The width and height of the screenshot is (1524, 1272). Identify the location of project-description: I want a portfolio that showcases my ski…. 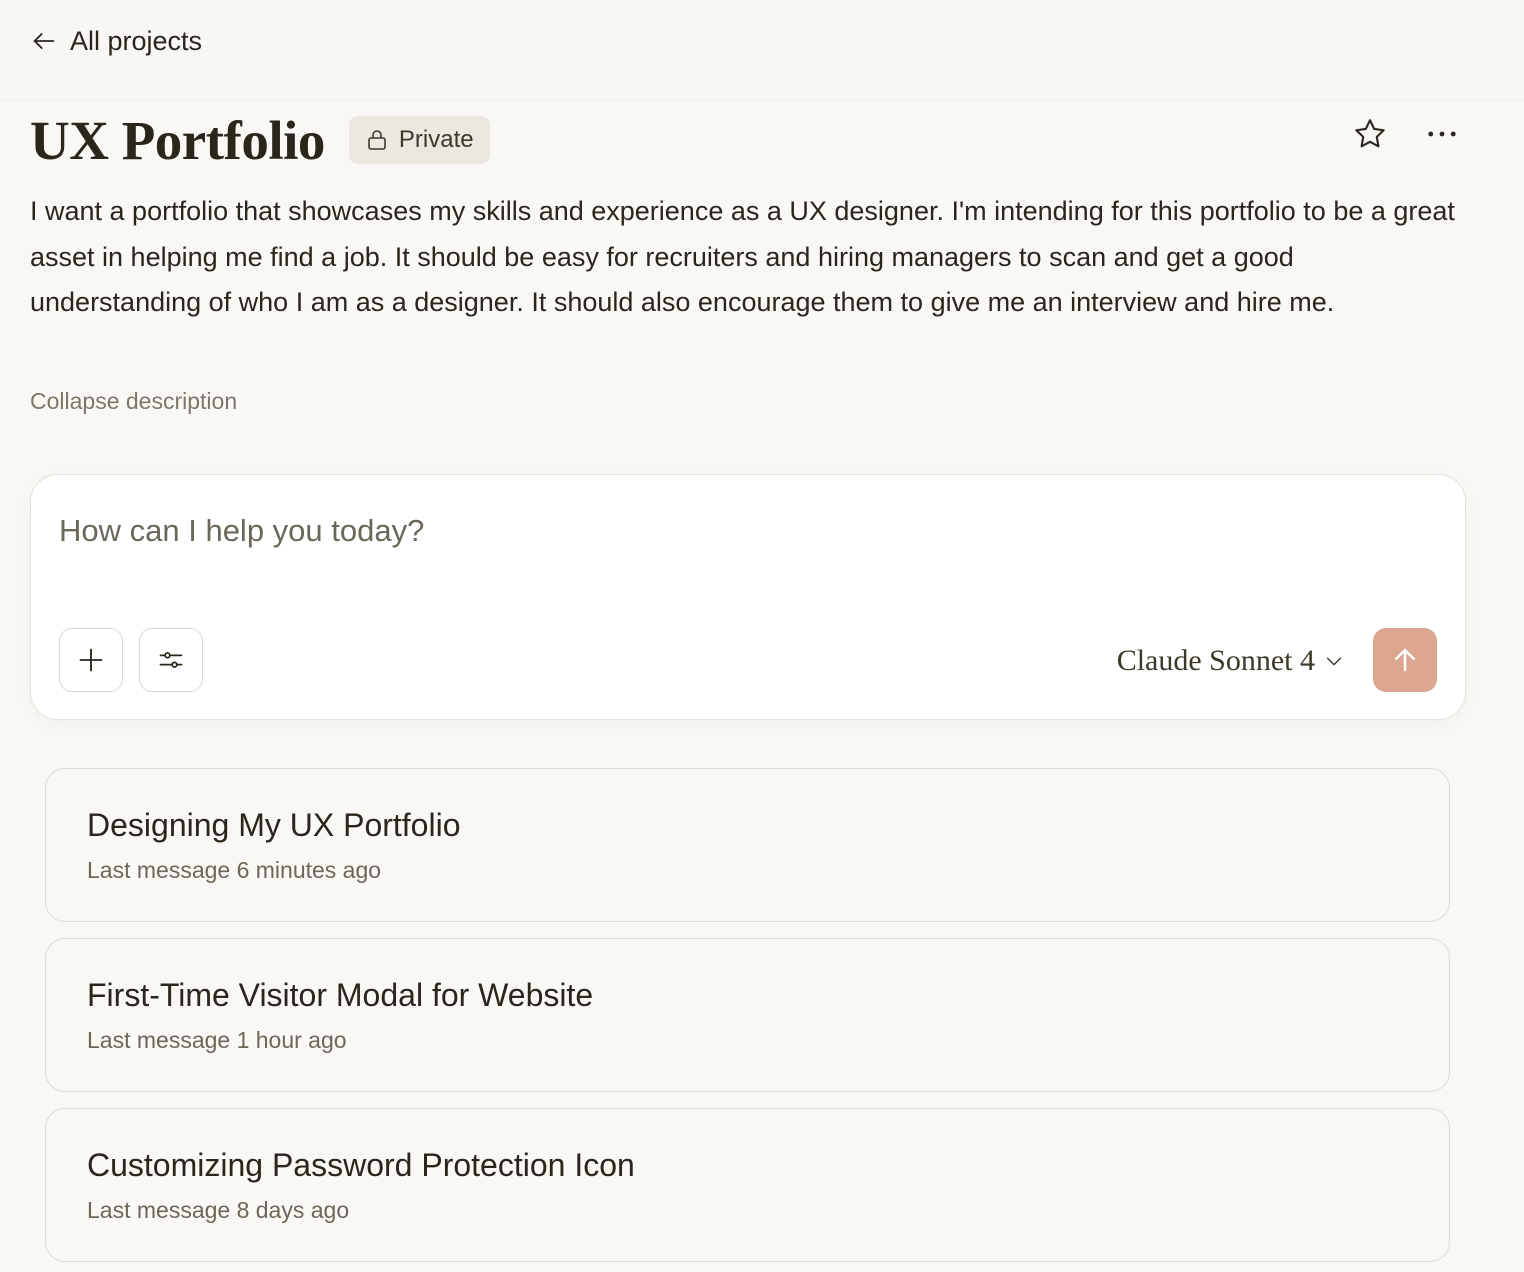
(742, 256).